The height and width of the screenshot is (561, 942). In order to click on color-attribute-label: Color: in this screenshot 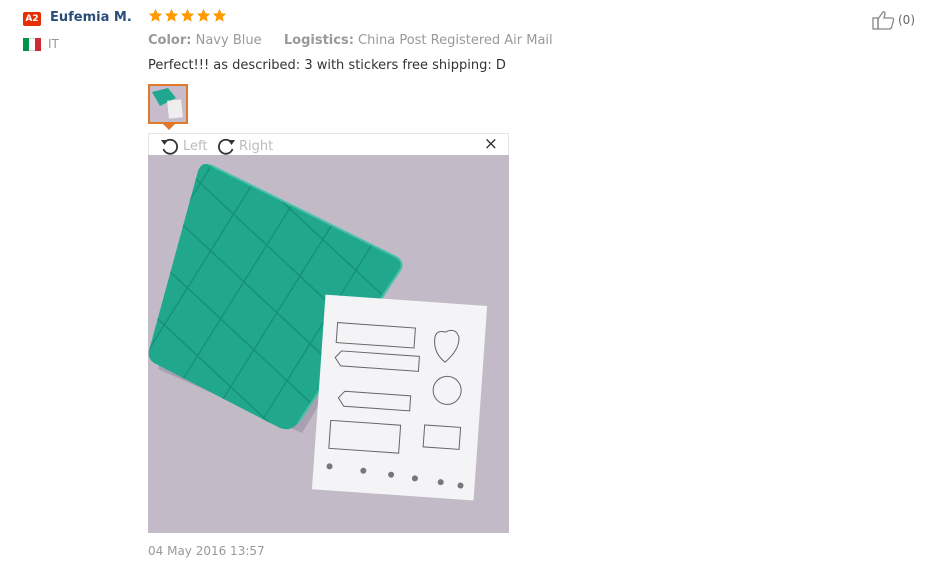, I will do `click(170, 40)`.